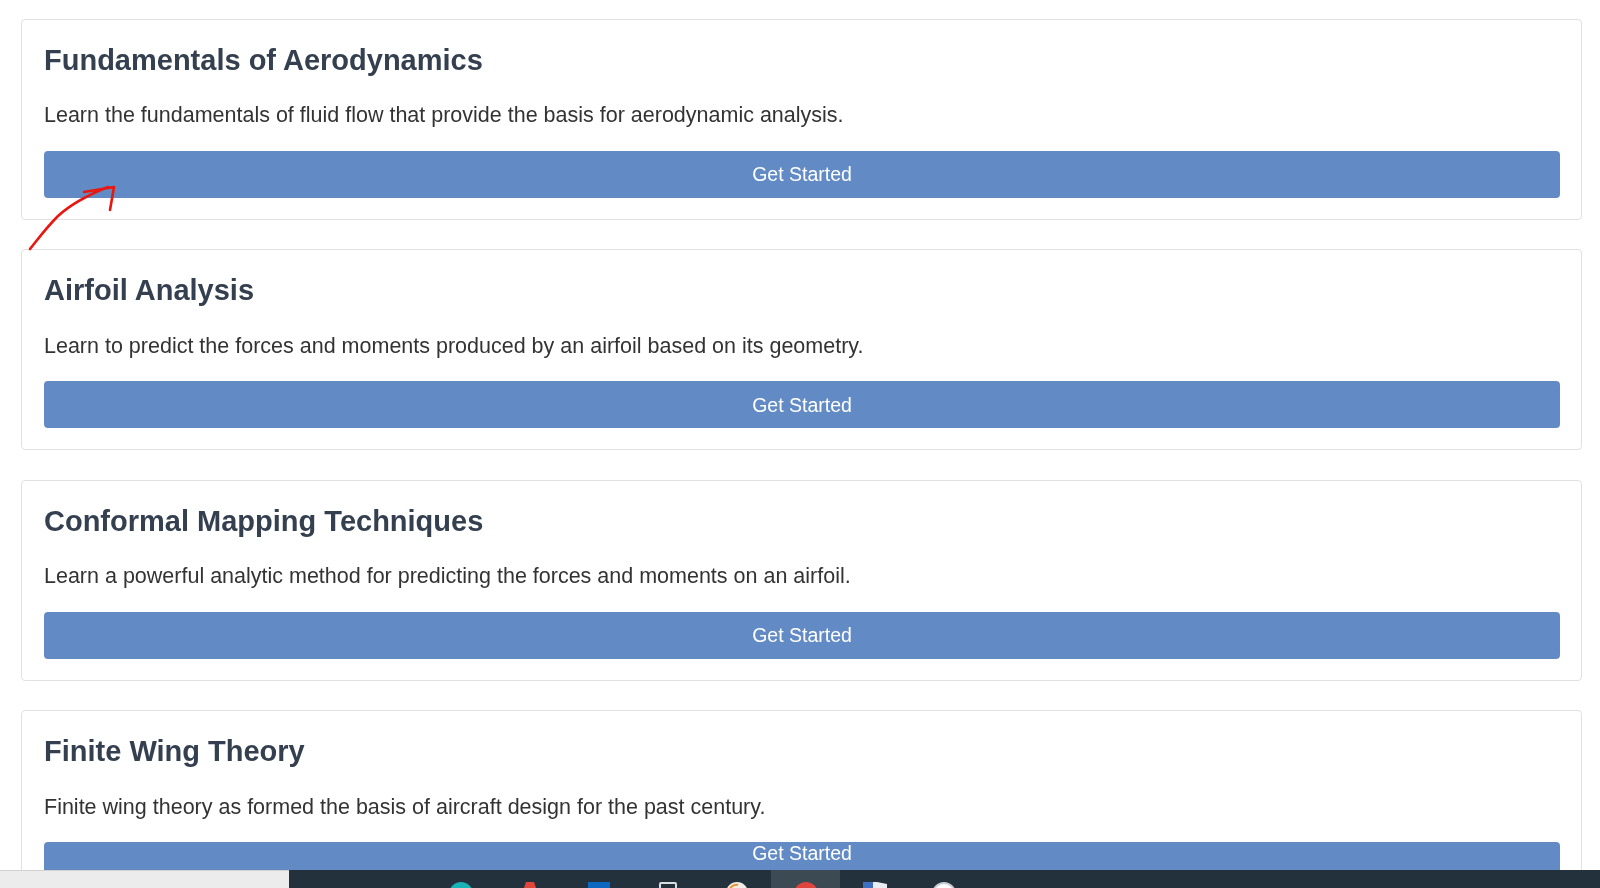 The image size is (1600, 888). What do you see at coordinates (667, 885) in the screenshot?
I see `device-icon` at bounding box center [667, 885].